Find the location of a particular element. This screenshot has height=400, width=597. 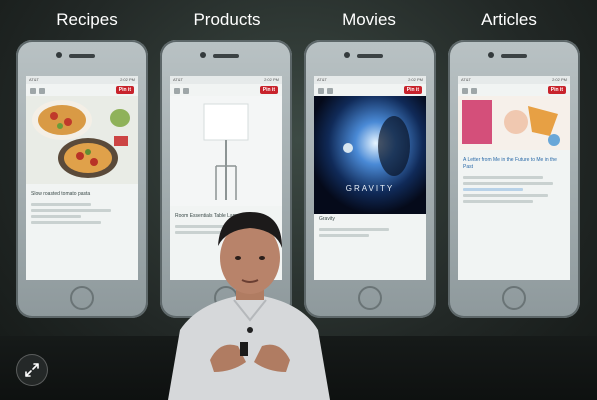

expand-button is located at coordinates (32, 370).